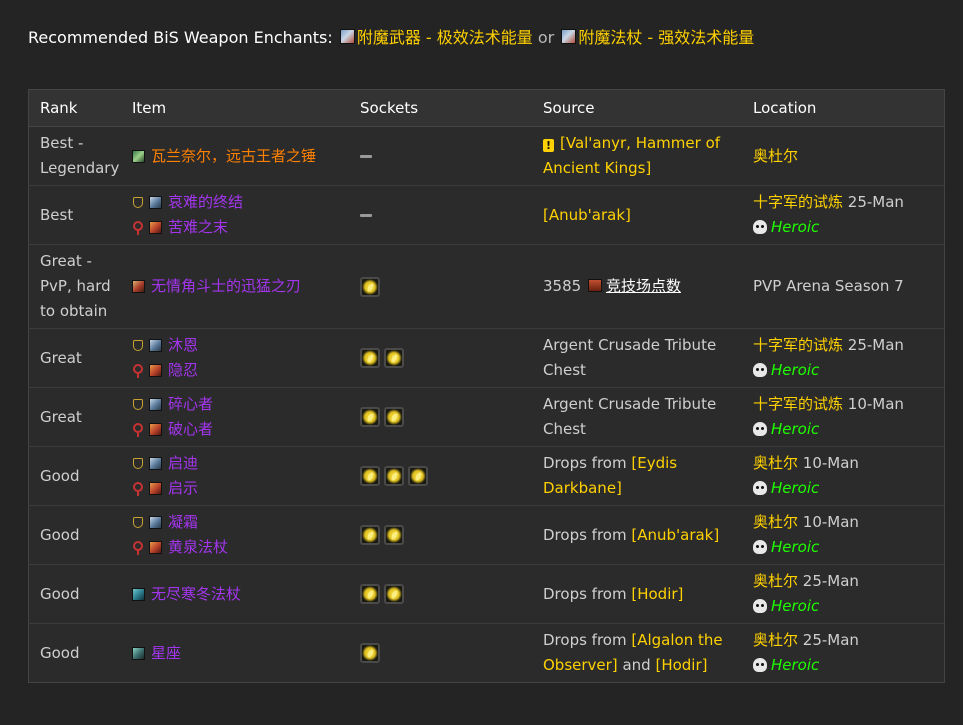 The width and height of the screenshot is (963, 725). I want to click on source-link: [Val'anyr, Hammer of Ancient Kings], so click(631, 155).